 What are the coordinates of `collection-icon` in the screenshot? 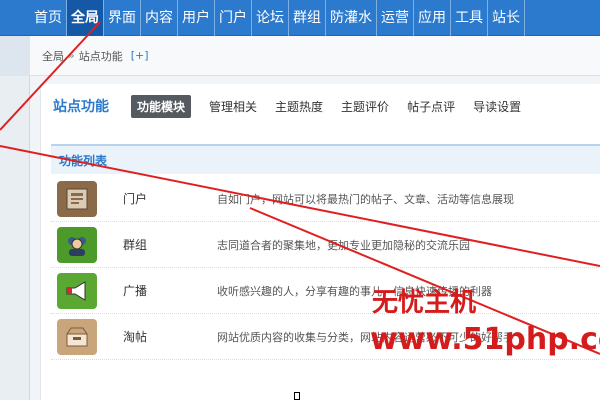 It's located at (77, 336).